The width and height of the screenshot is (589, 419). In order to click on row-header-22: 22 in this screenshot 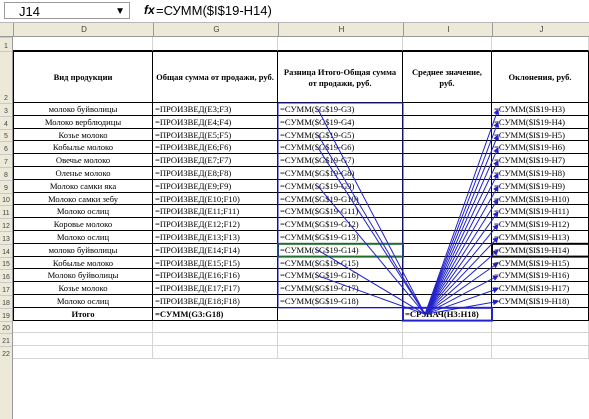, I will do `click(6, 352)`.